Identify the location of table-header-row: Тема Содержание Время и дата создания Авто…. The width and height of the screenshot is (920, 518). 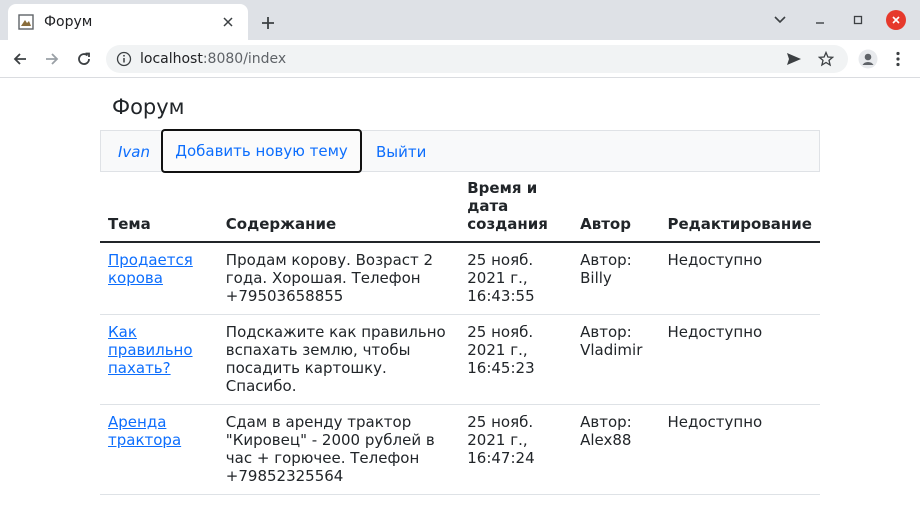
(460, 211).